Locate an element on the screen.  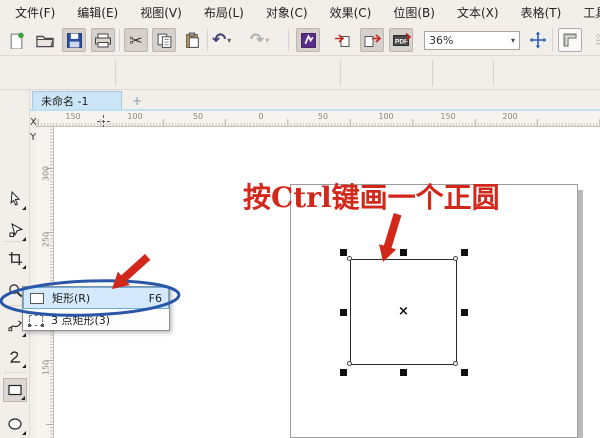
show-rulers-button is located at coordinates (570, 40).